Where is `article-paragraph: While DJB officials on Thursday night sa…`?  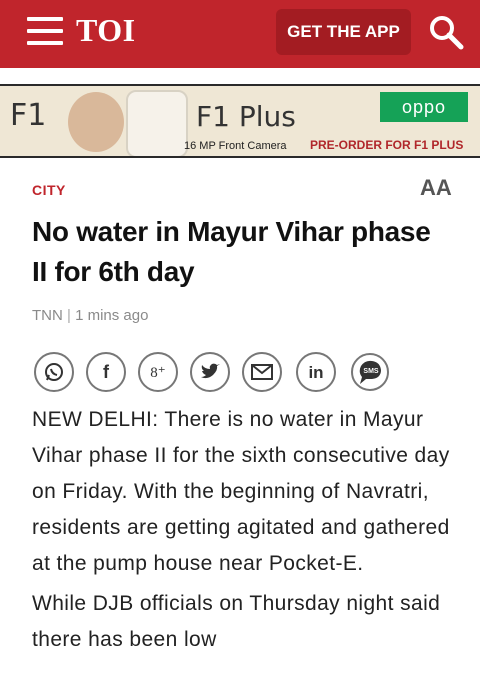
article-paragraph: While DJB officials on Thursday night sa… is located at coordinates (236, 621).